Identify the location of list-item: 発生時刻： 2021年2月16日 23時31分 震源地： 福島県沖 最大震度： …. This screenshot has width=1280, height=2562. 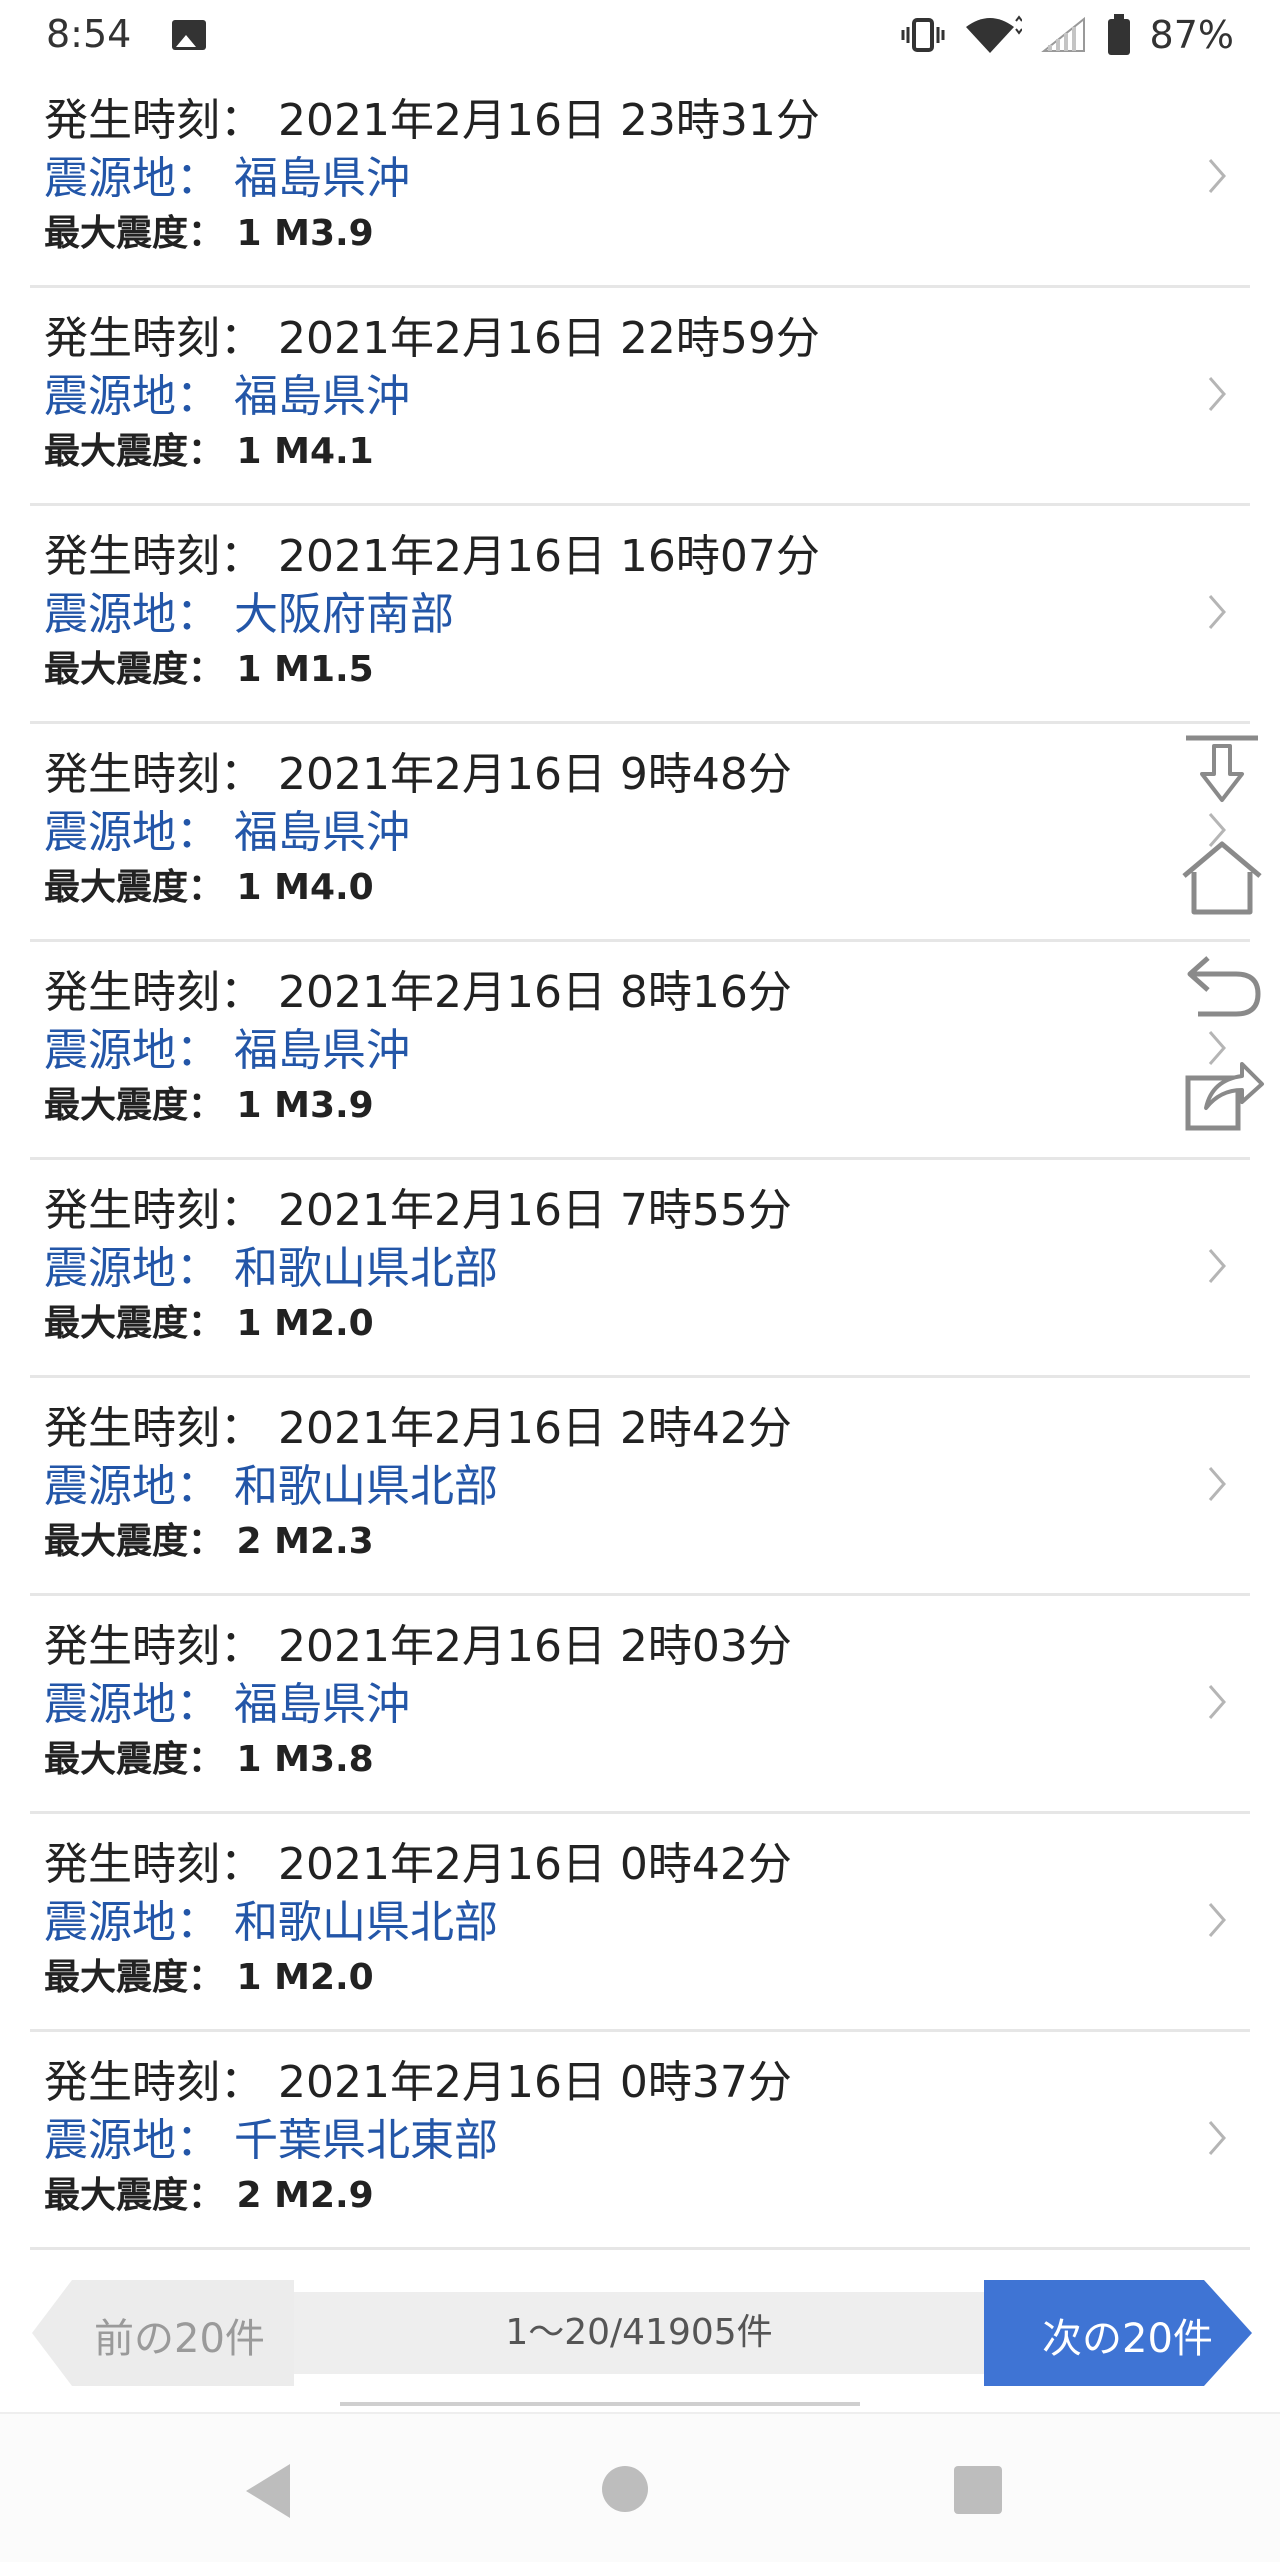
(640, 179).